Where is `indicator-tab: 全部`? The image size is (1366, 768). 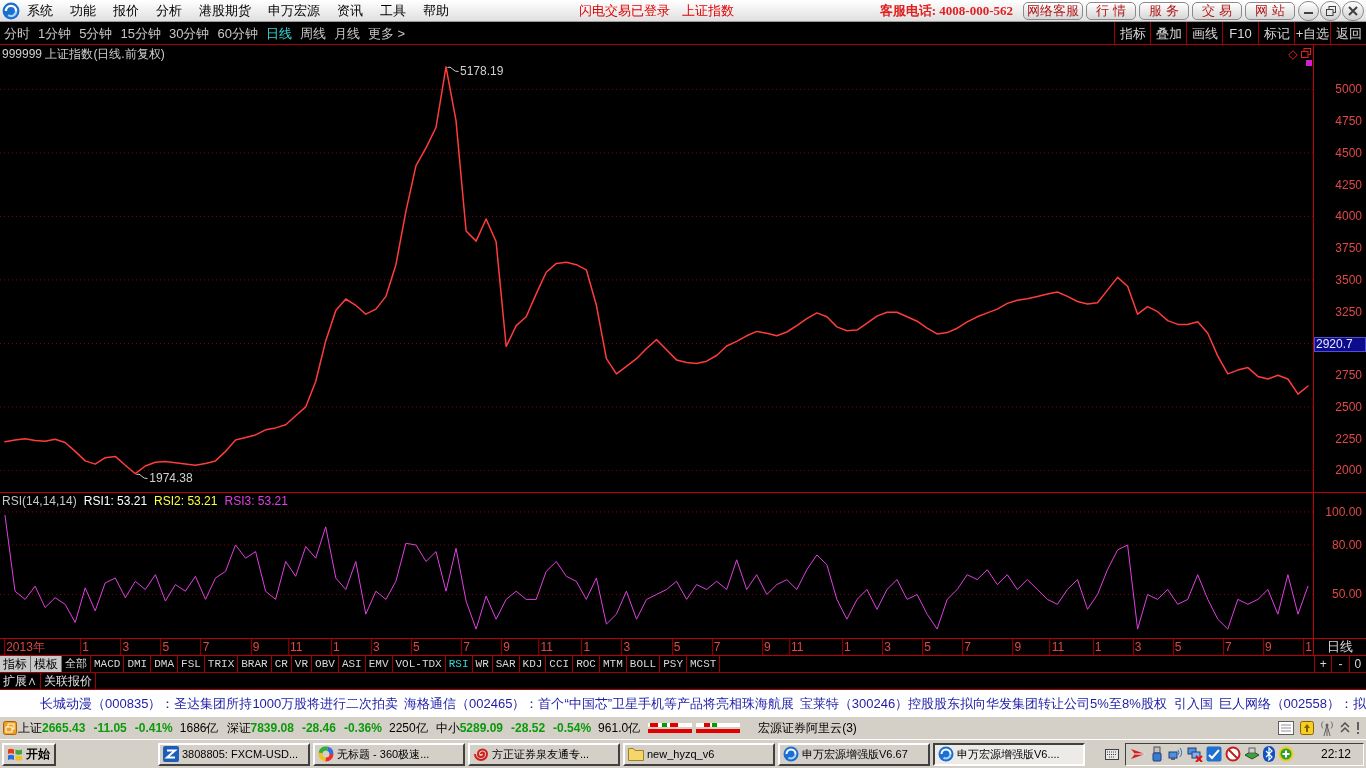 indicator-tab: 全部 is located at coordinates (76, 664).